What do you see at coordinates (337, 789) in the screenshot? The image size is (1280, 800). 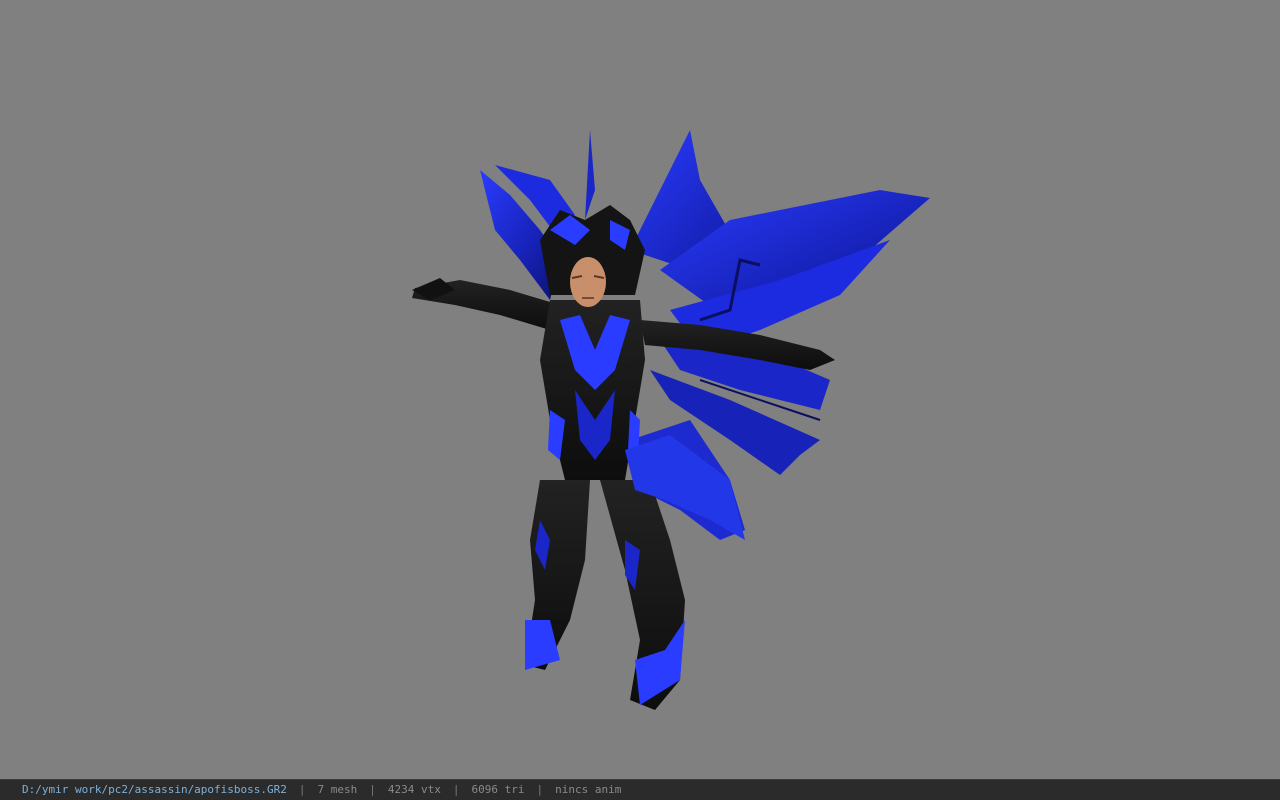 I see `mesh-count: 7 mesh` at bounding box center [337, 789].